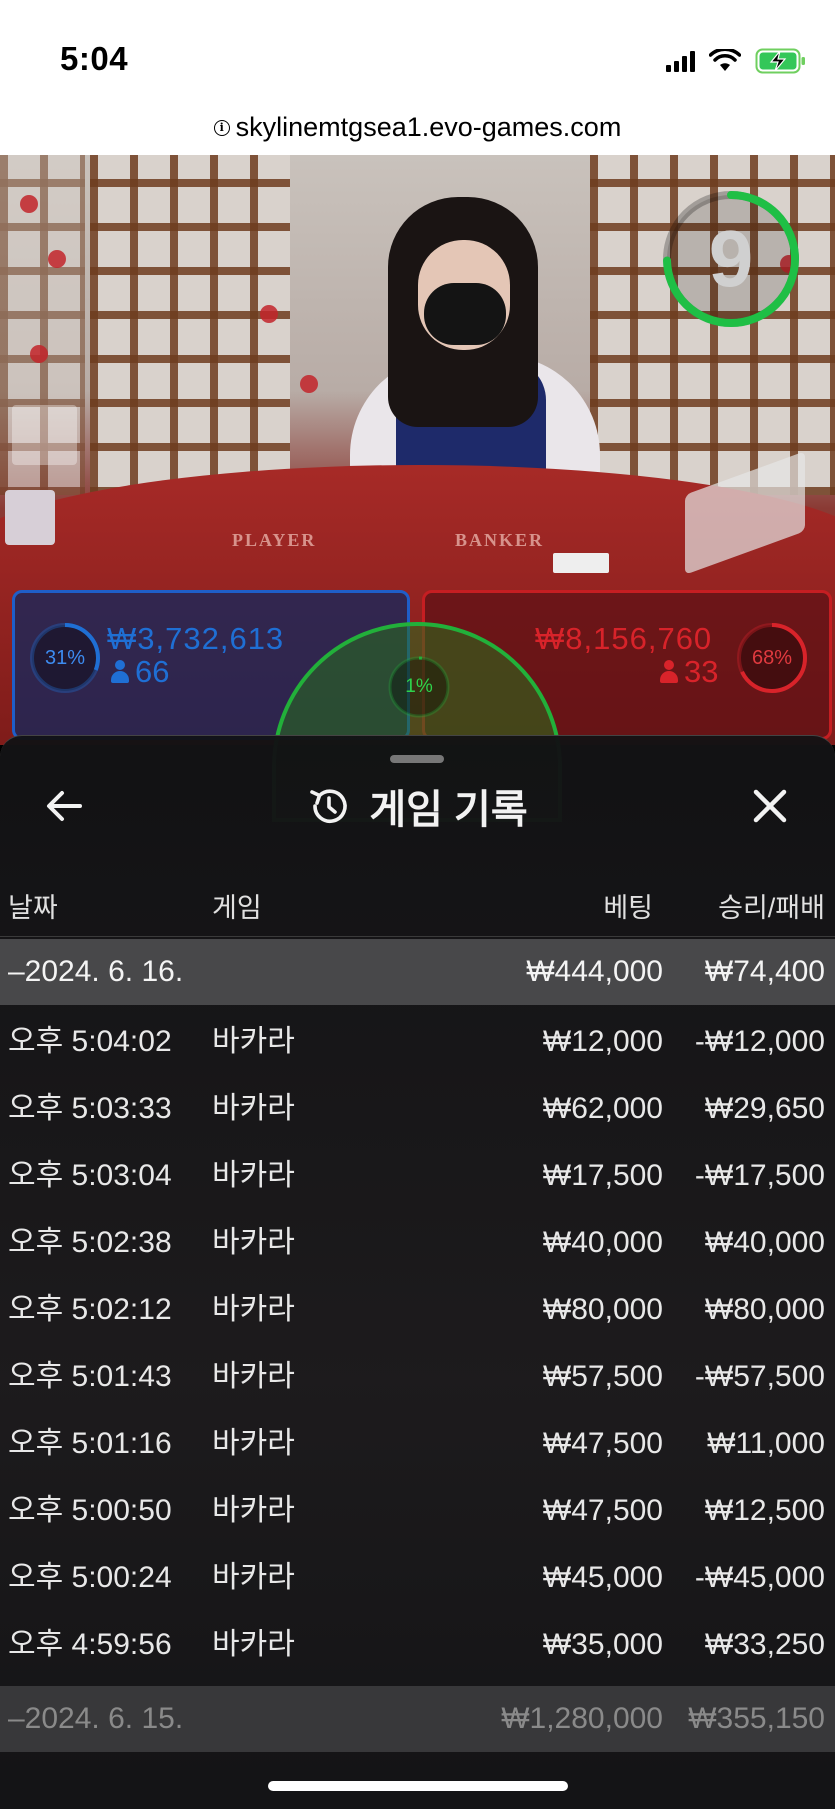 This screenshot has height=1809, width=835. I want to click on player-count: 66, so click(140, 672).